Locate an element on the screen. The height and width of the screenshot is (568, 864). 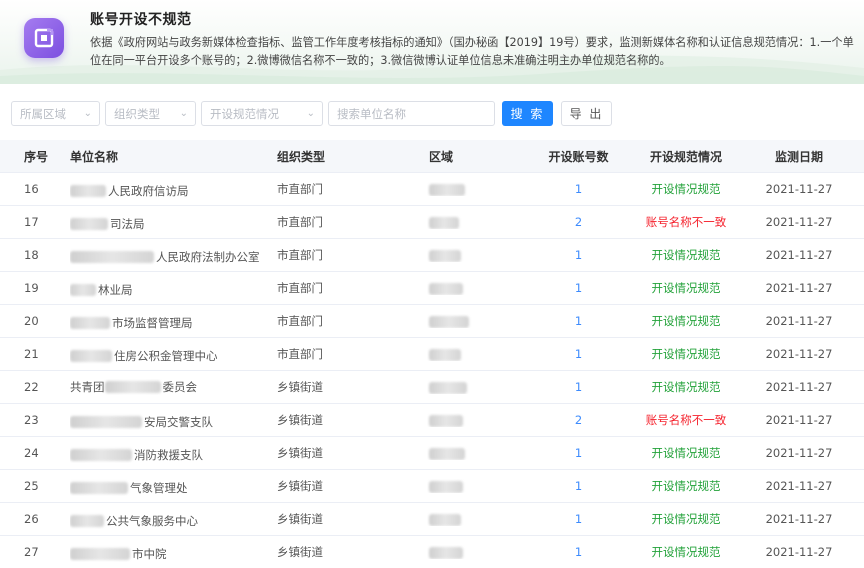
row-number: 17 is located at coordinates (31, 222).